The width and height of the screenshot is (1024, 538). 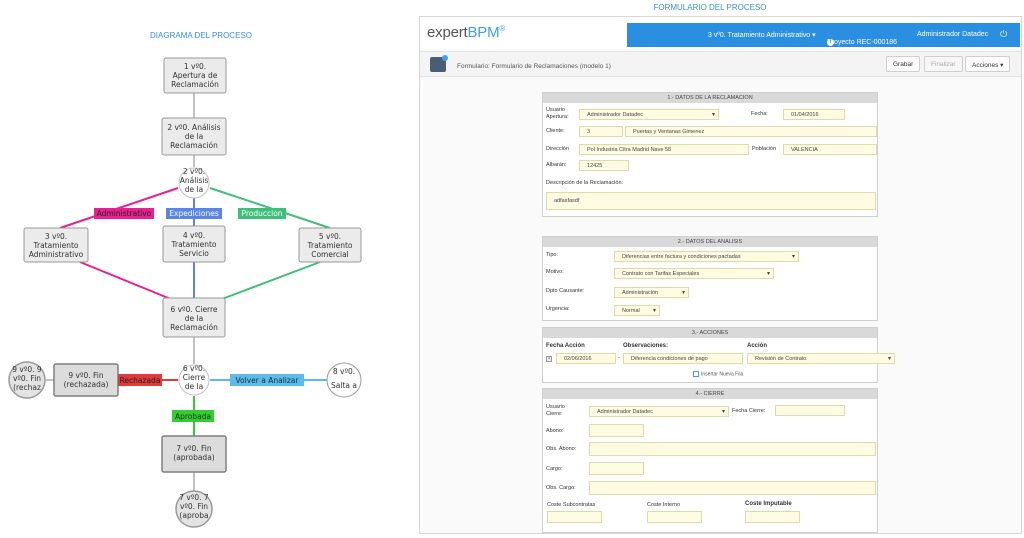 What do you see at coordinates (330, 254) in the screenshot?
I see `node-comercial-line-3: Comercial` at bounding box center [330, 254].